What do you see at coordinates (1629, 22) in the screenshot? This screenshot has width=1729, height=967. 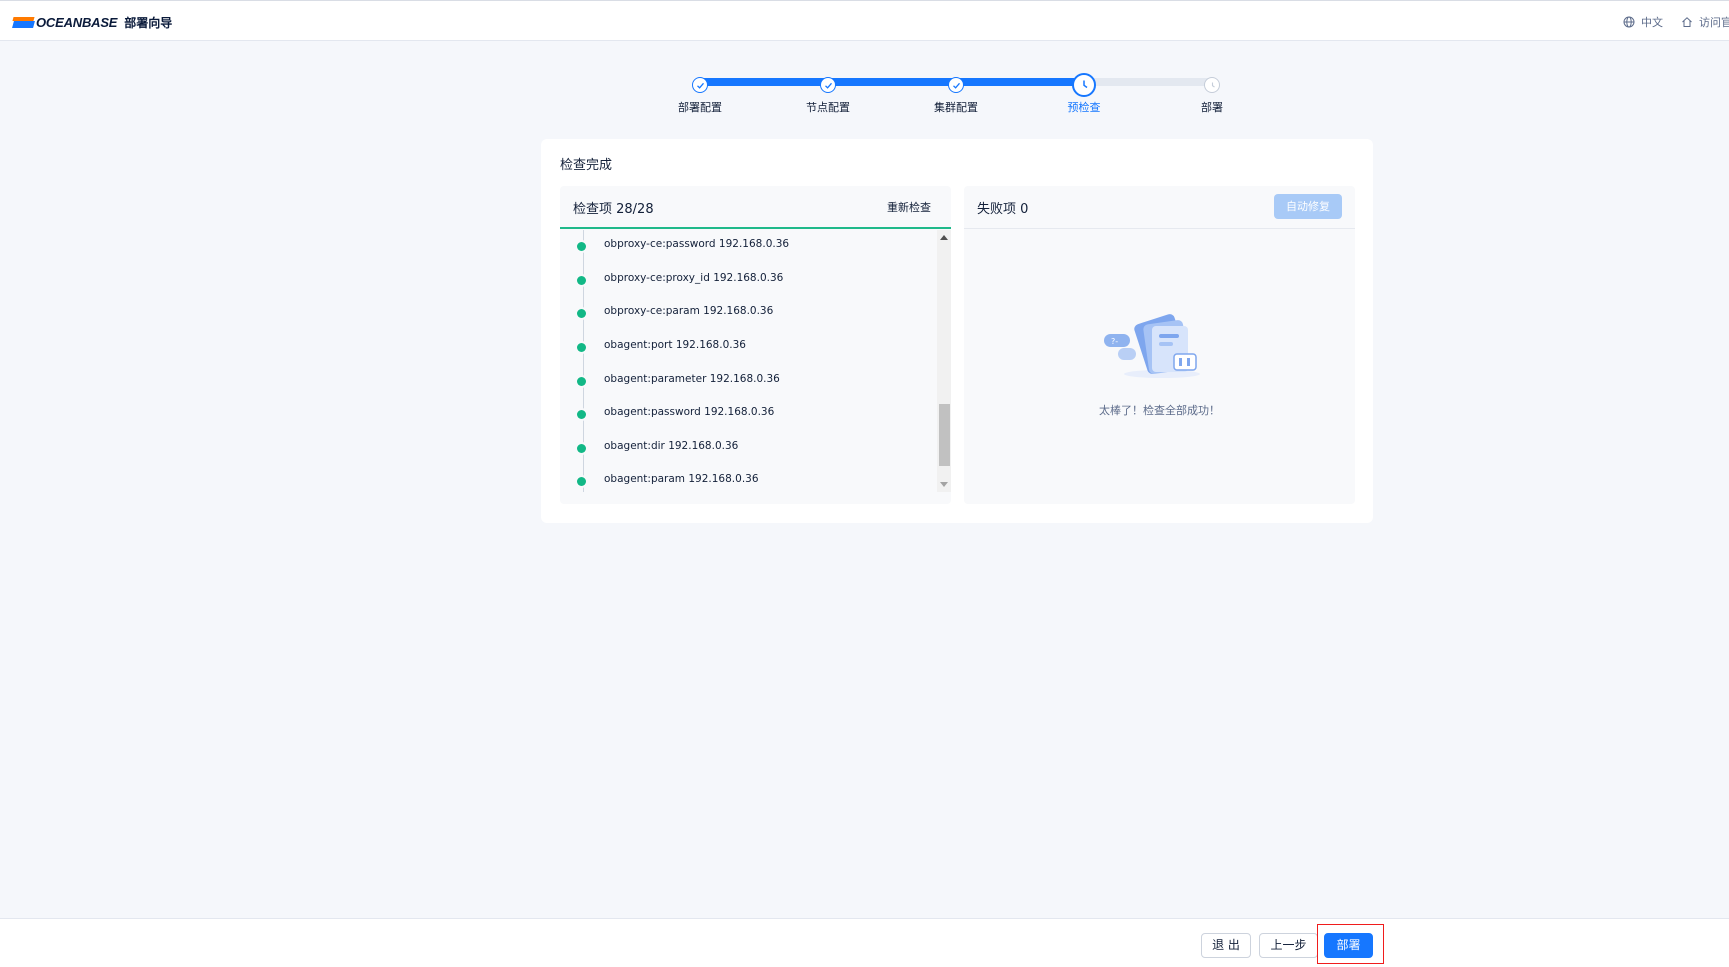 I see `globe-icon` at bounding box center [1629, 22].